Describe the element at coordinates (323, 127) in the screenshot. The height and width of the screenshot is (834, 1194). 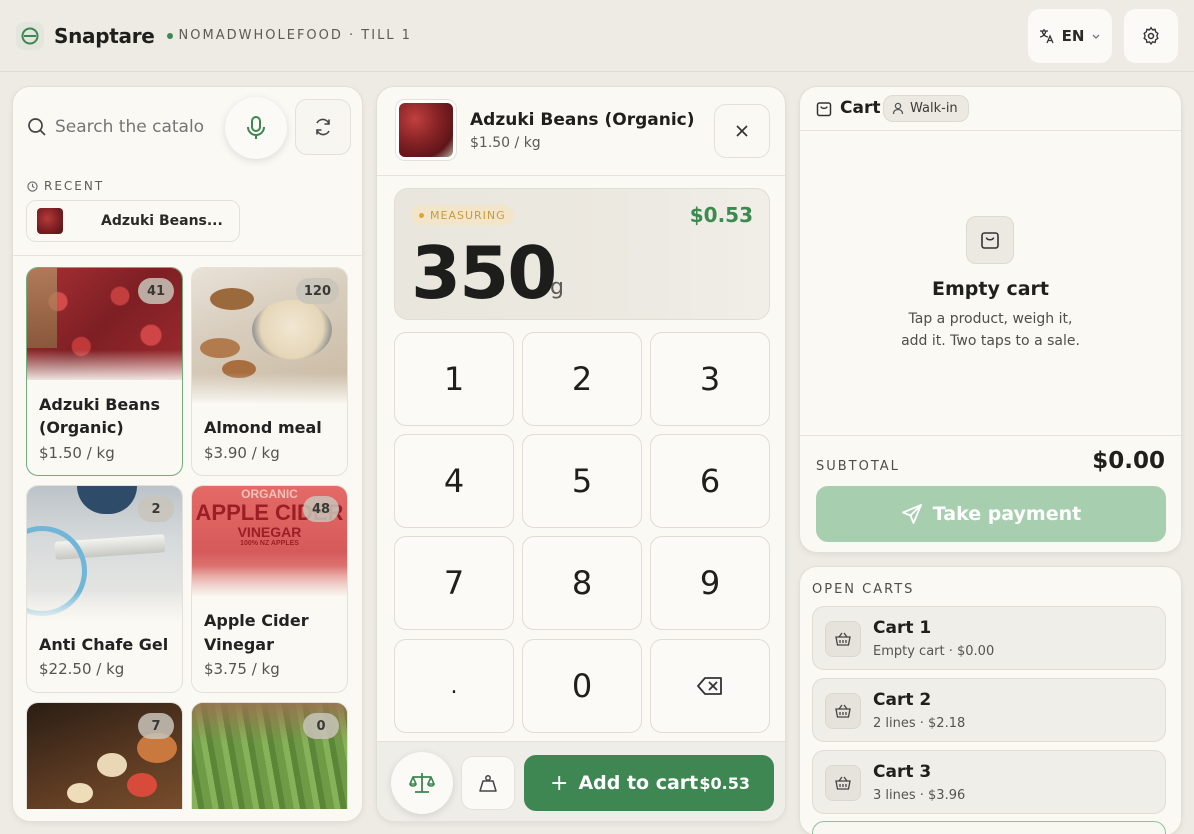
I see `refresh-button` at that location.